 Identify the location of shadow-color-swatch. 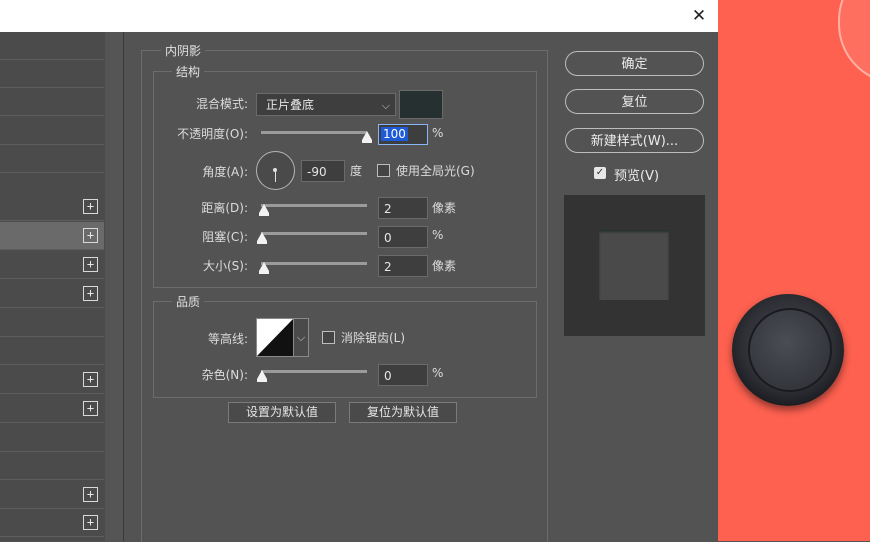
(421, 104).